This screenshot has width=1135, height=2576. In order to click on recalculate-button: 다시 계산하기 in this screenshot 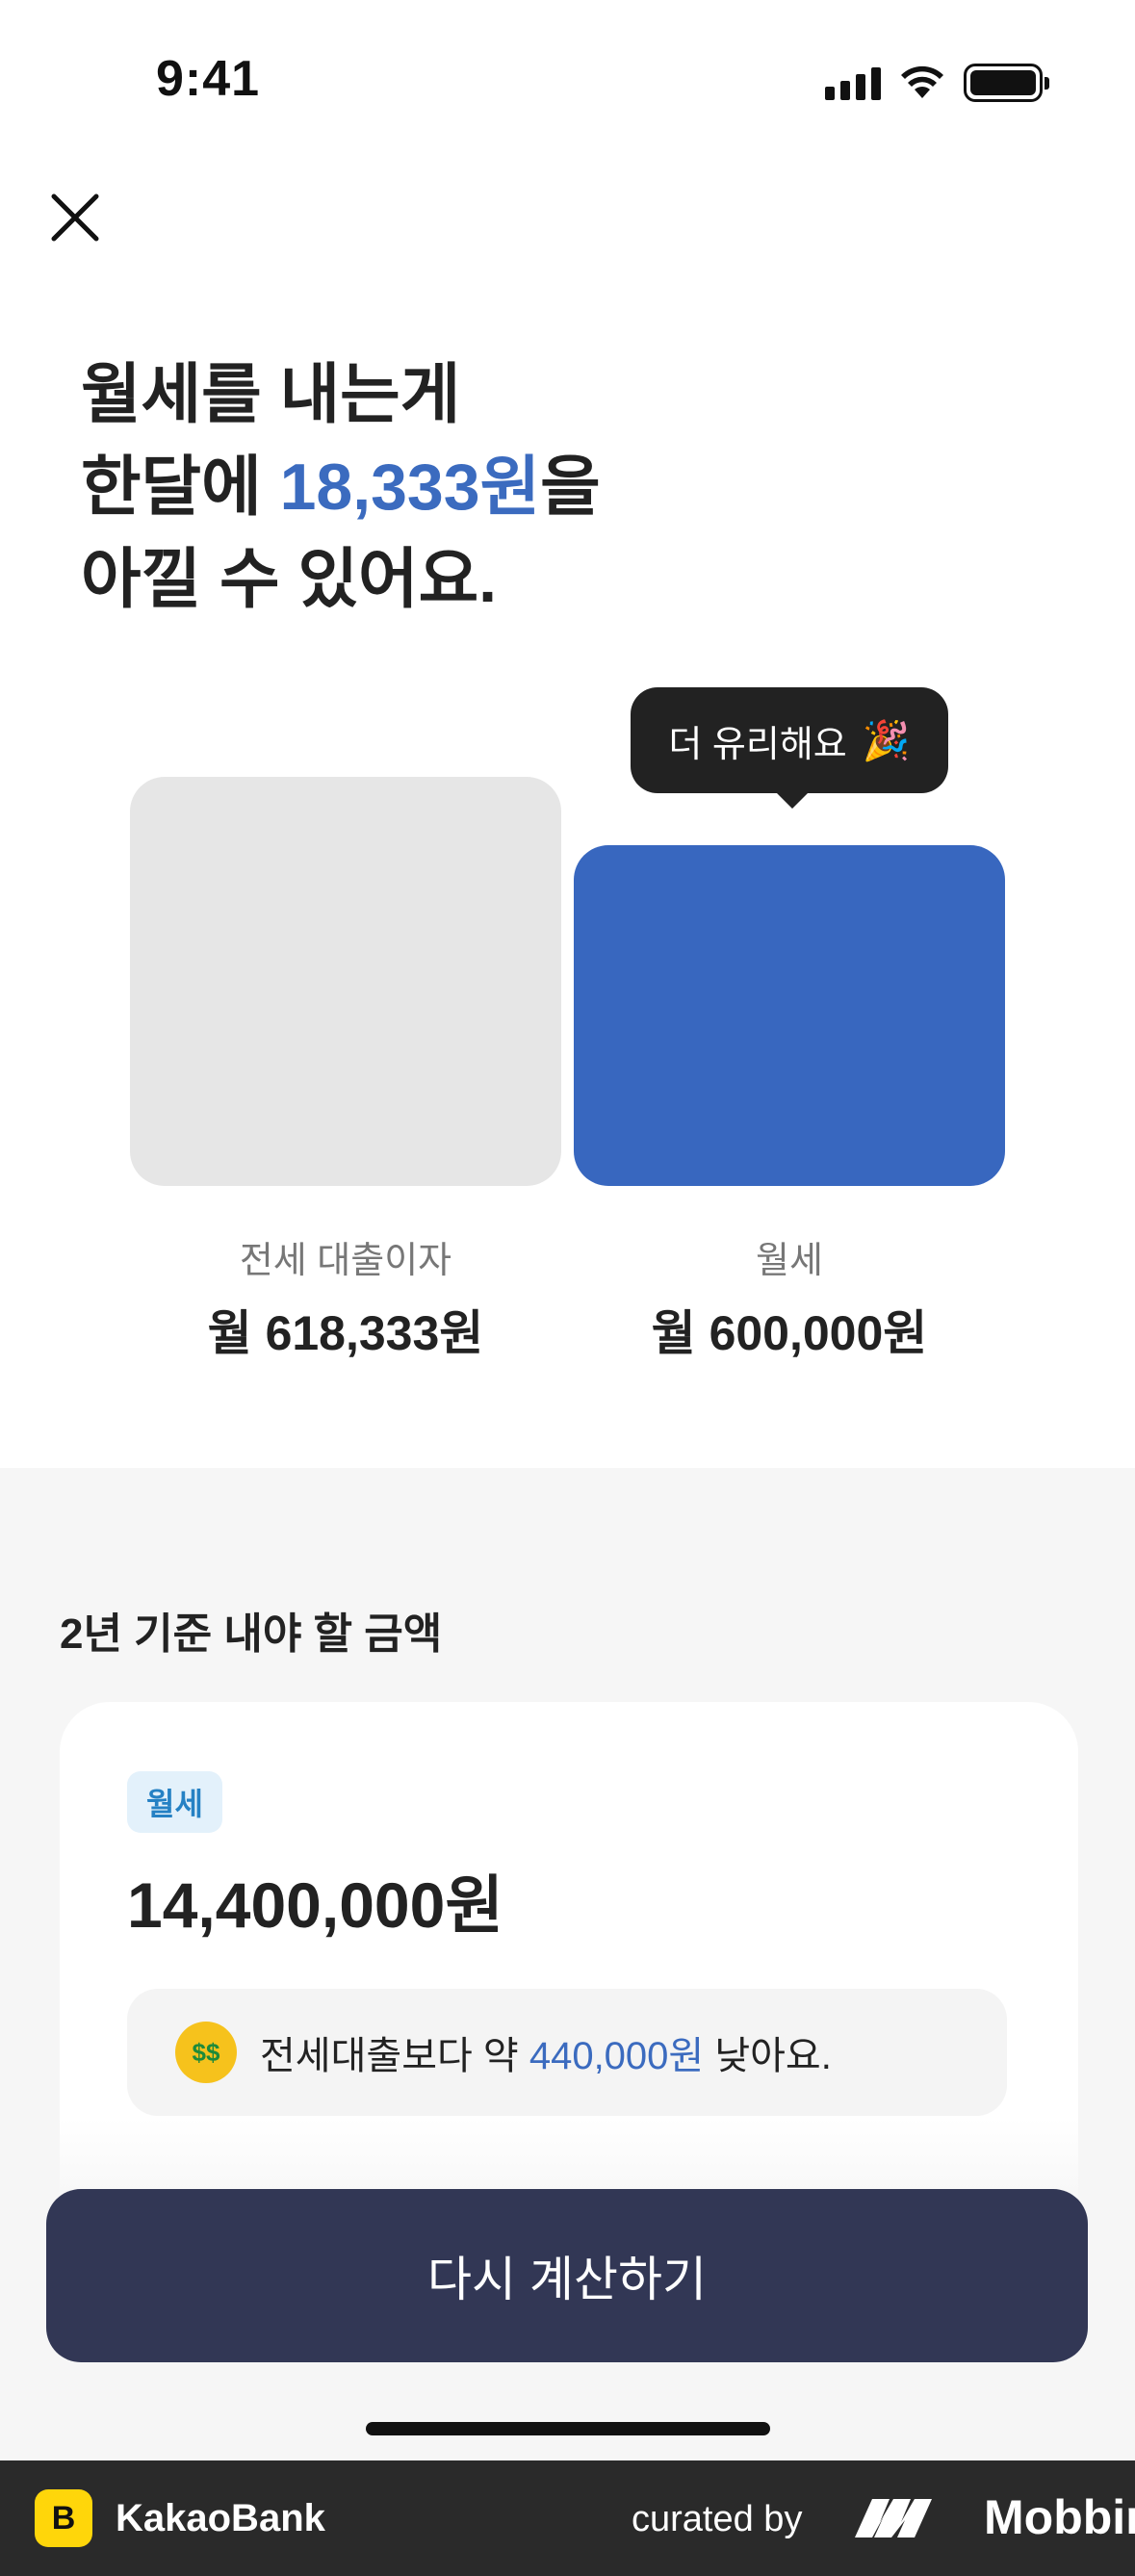, I will do `click(567, 2276)`.